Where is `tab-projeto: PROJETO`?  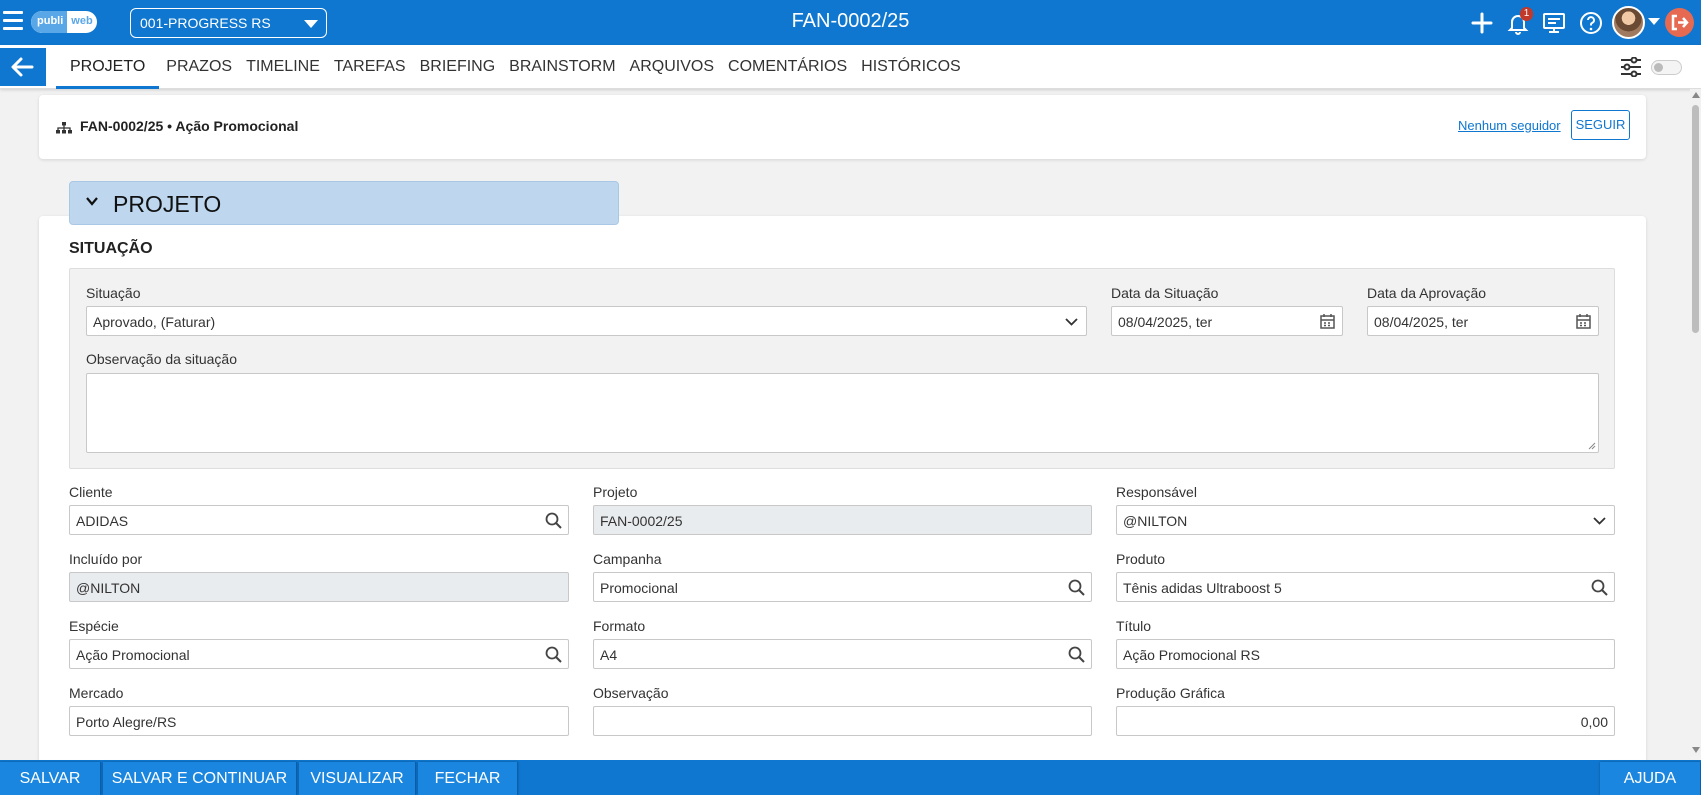
tab-projeto: PROJETO is located at coordinates (108, 67).